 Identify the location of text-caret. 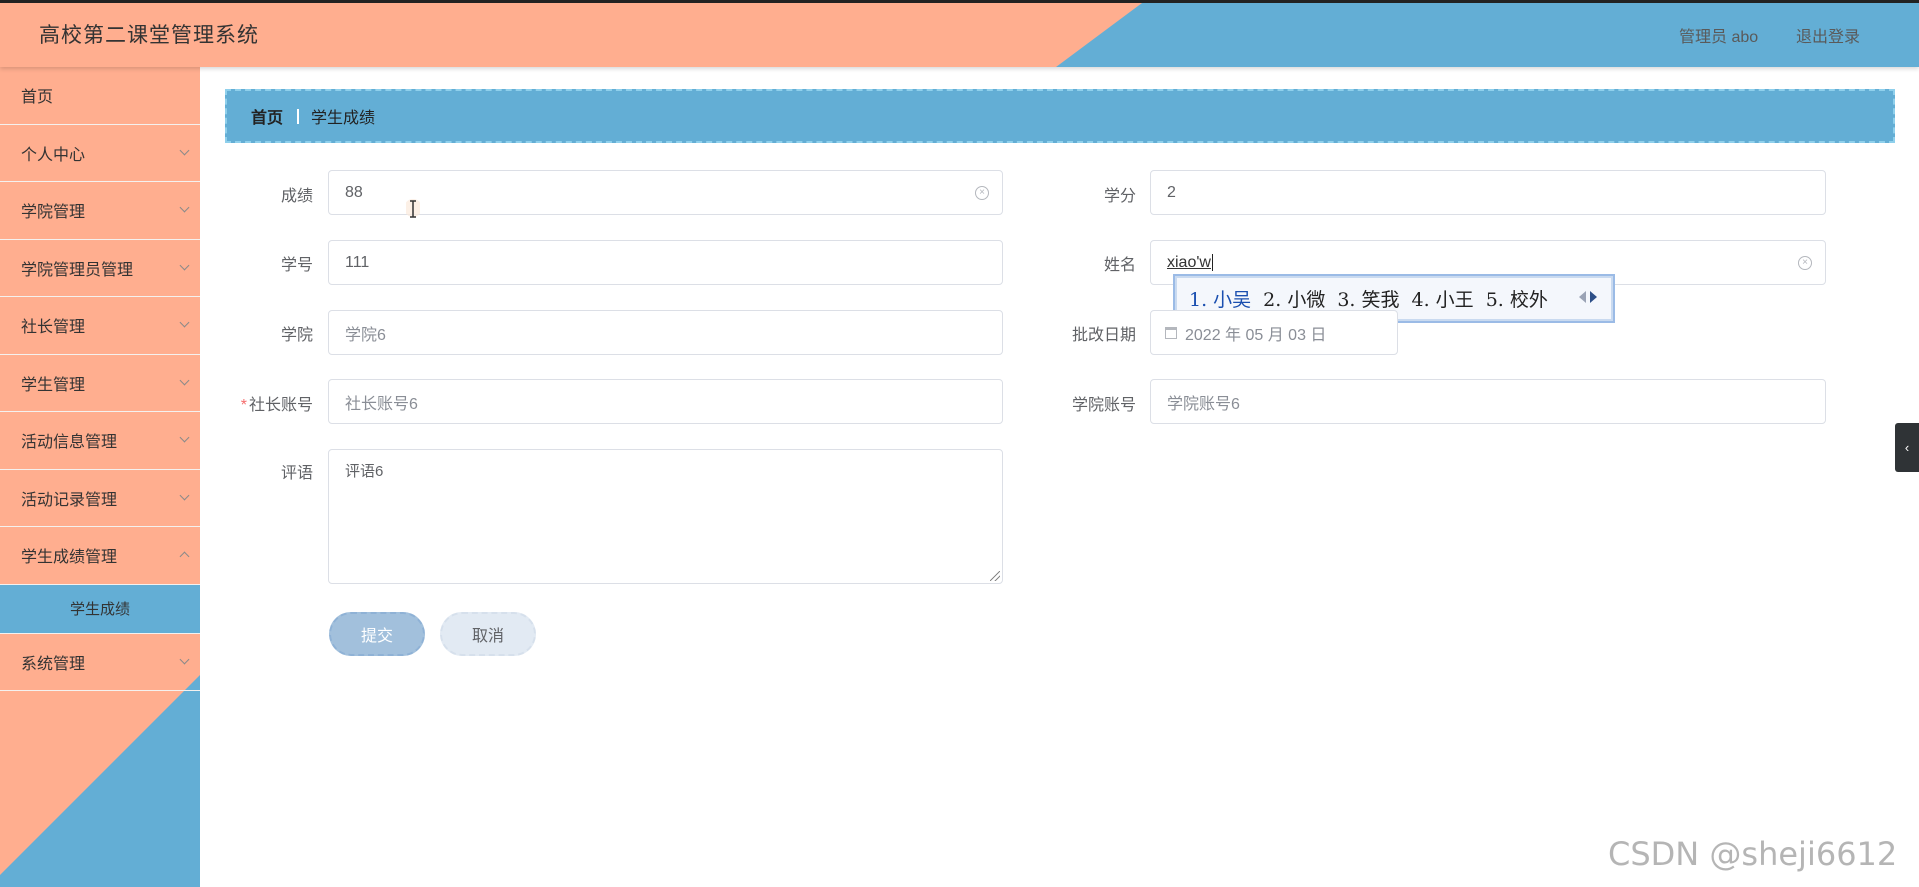
(1212, 262).